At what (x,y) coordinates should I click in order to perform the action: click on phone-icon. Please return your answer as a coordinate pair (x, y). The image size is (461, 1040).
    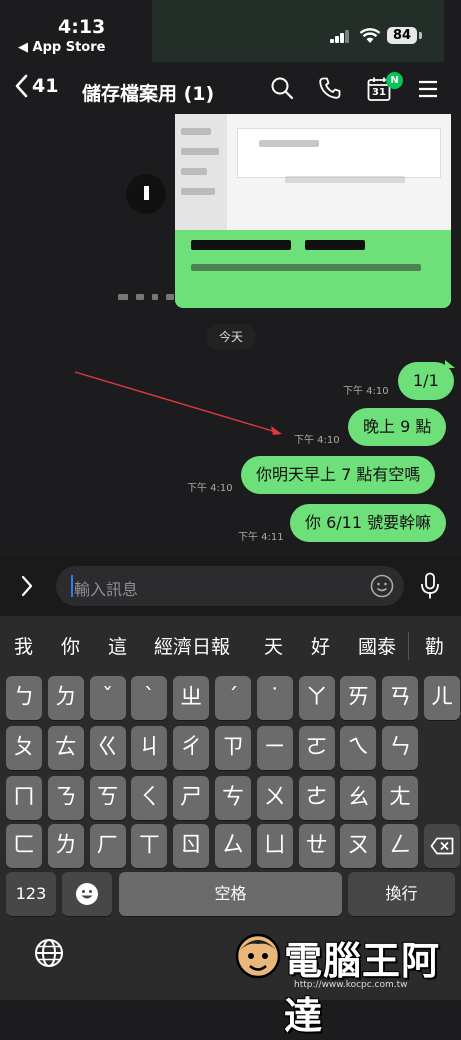
    Looking at the image, I should click on (330, 88).